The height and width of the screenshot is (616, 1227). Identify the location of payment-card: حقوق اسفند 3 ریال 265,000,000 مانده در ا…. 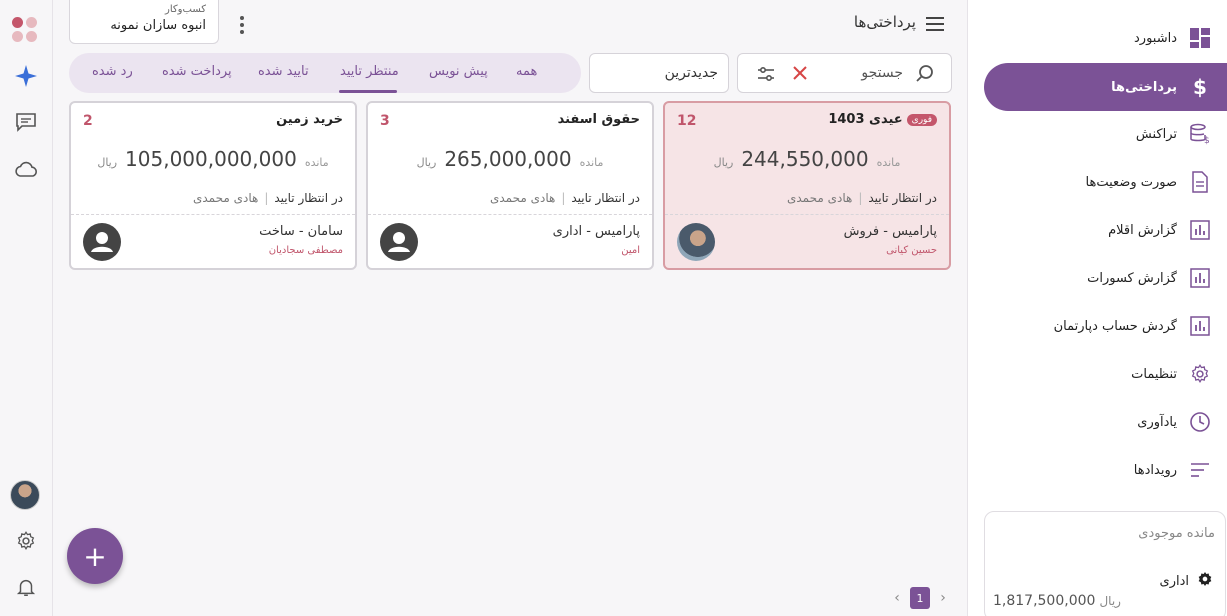
(510, 185).